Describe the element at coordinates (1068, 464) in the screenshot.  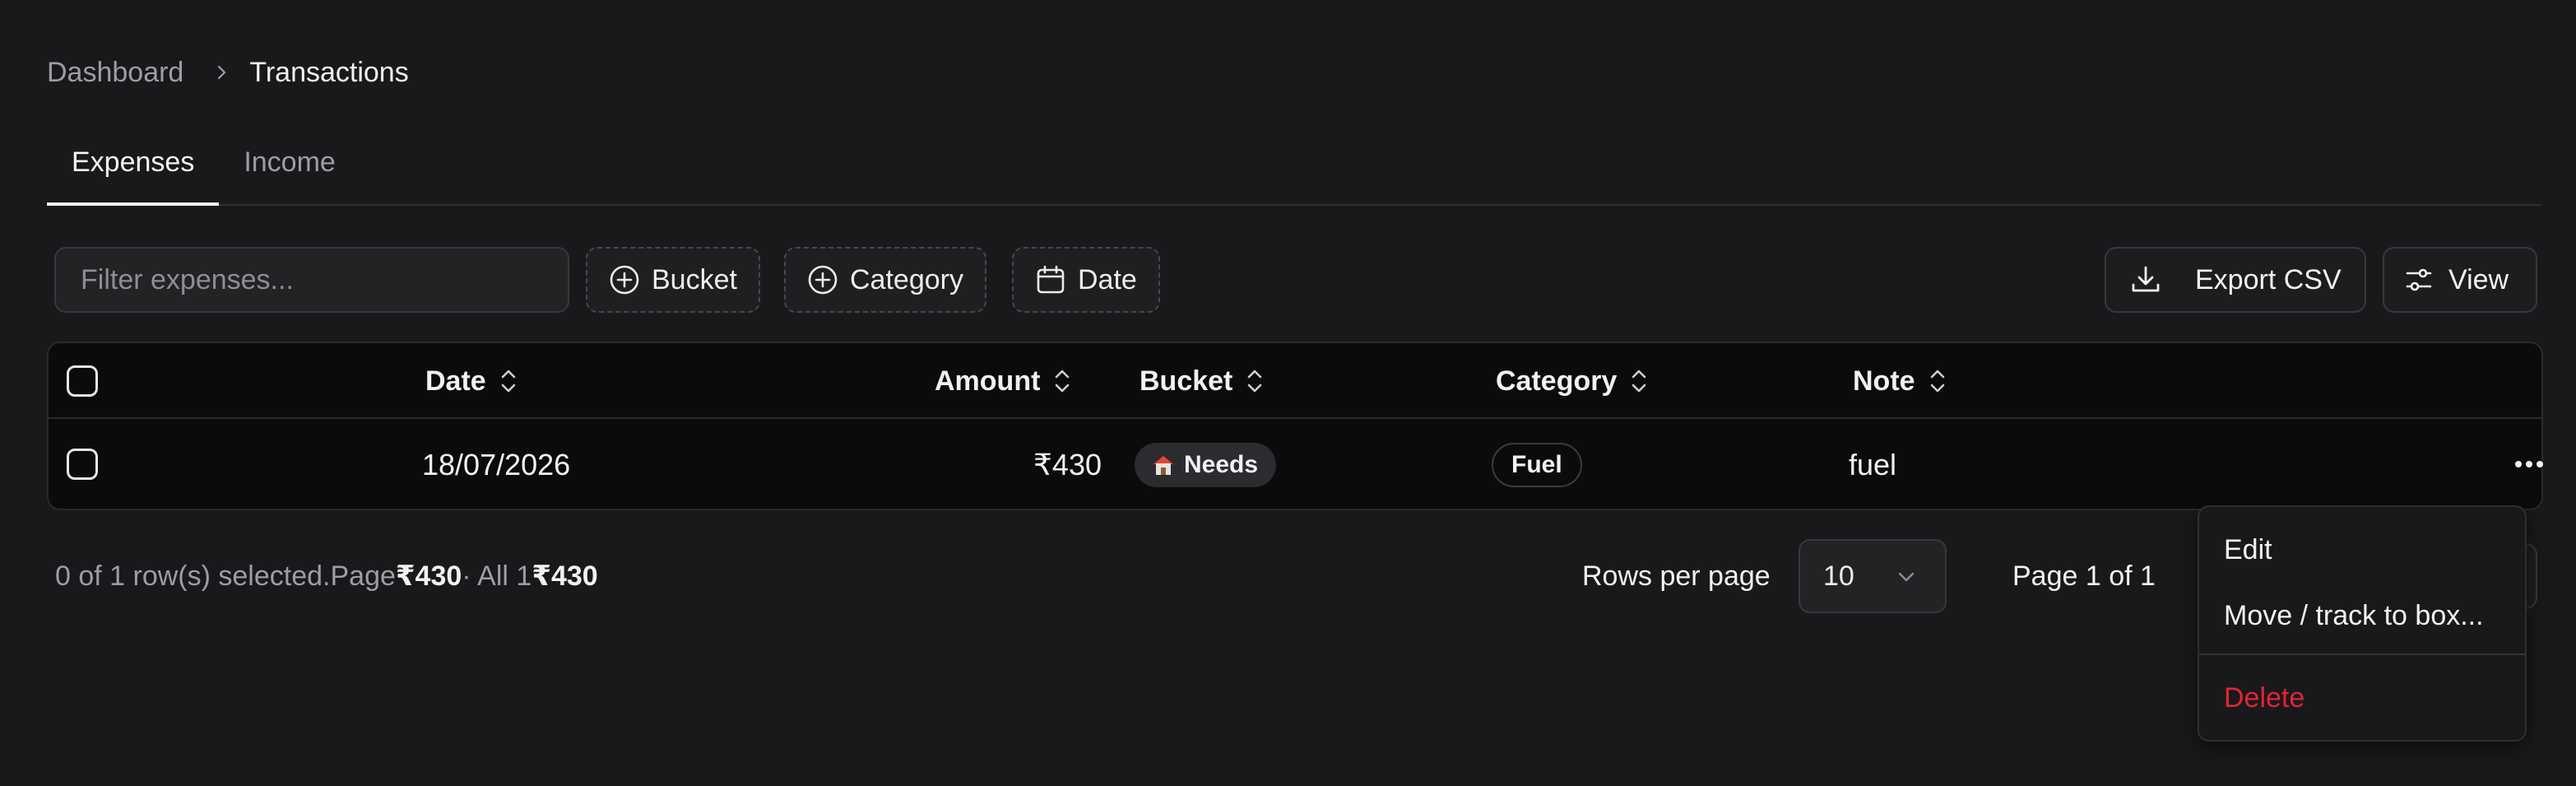
I see `cell-amount: ₹430` at that location.